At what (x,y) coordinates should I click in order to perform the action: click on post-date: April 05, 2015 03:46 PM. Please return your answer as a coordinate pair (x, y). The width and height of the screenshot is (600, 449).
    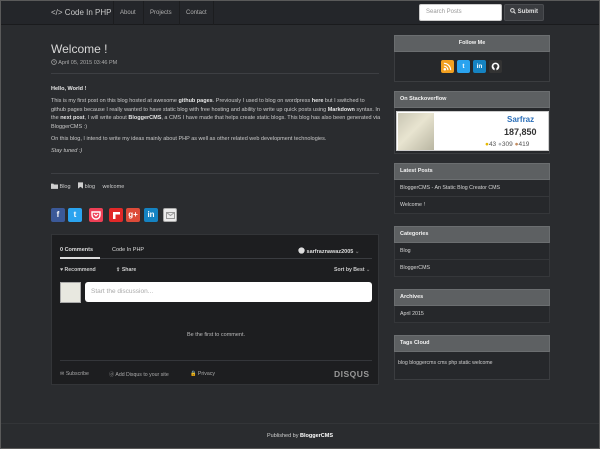
    Looking at the image, I should click on (84, 62).